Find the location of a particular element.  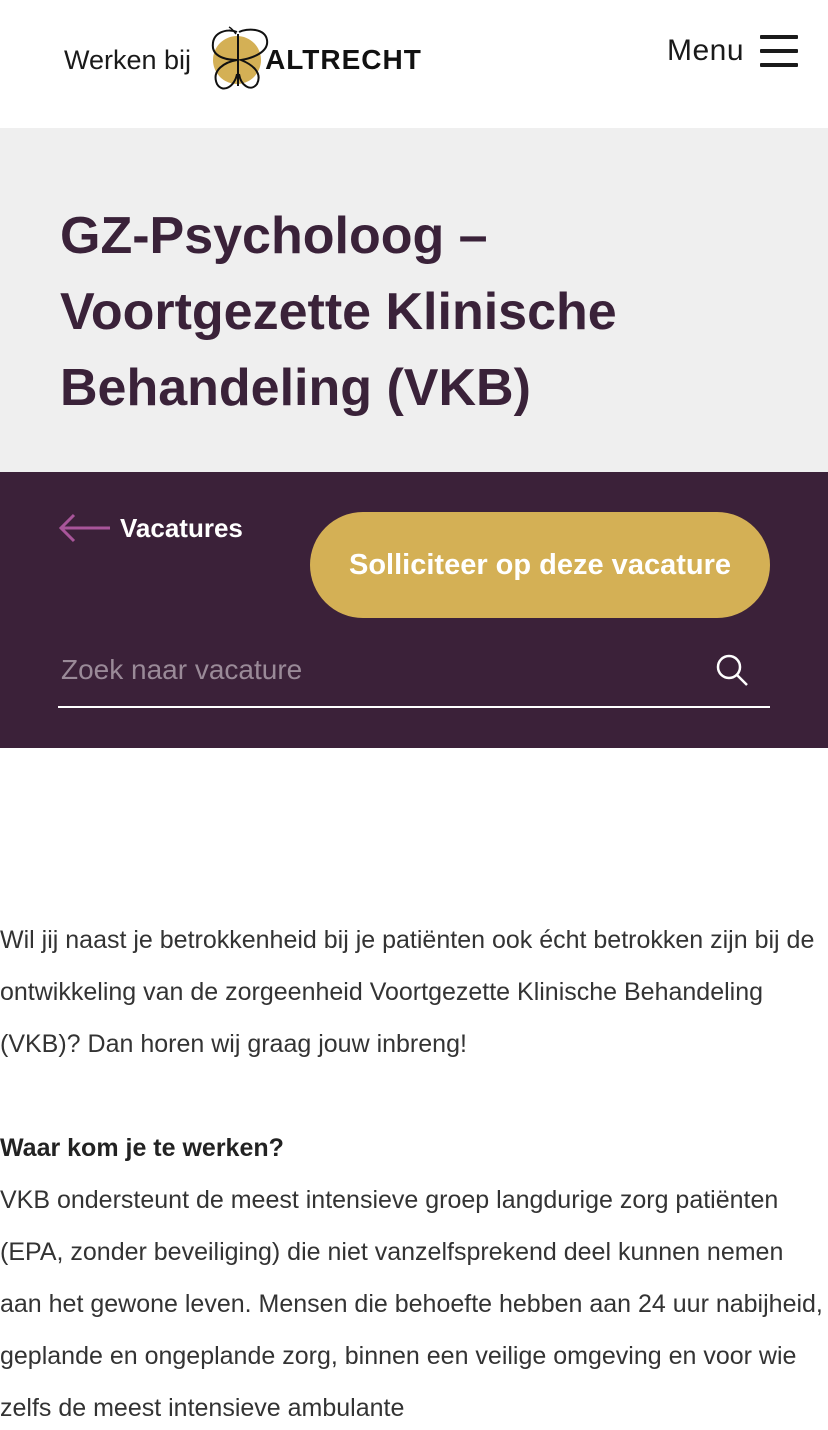

apply-button: Solliciteer op deze vacature is located at coordinates (540, 565).